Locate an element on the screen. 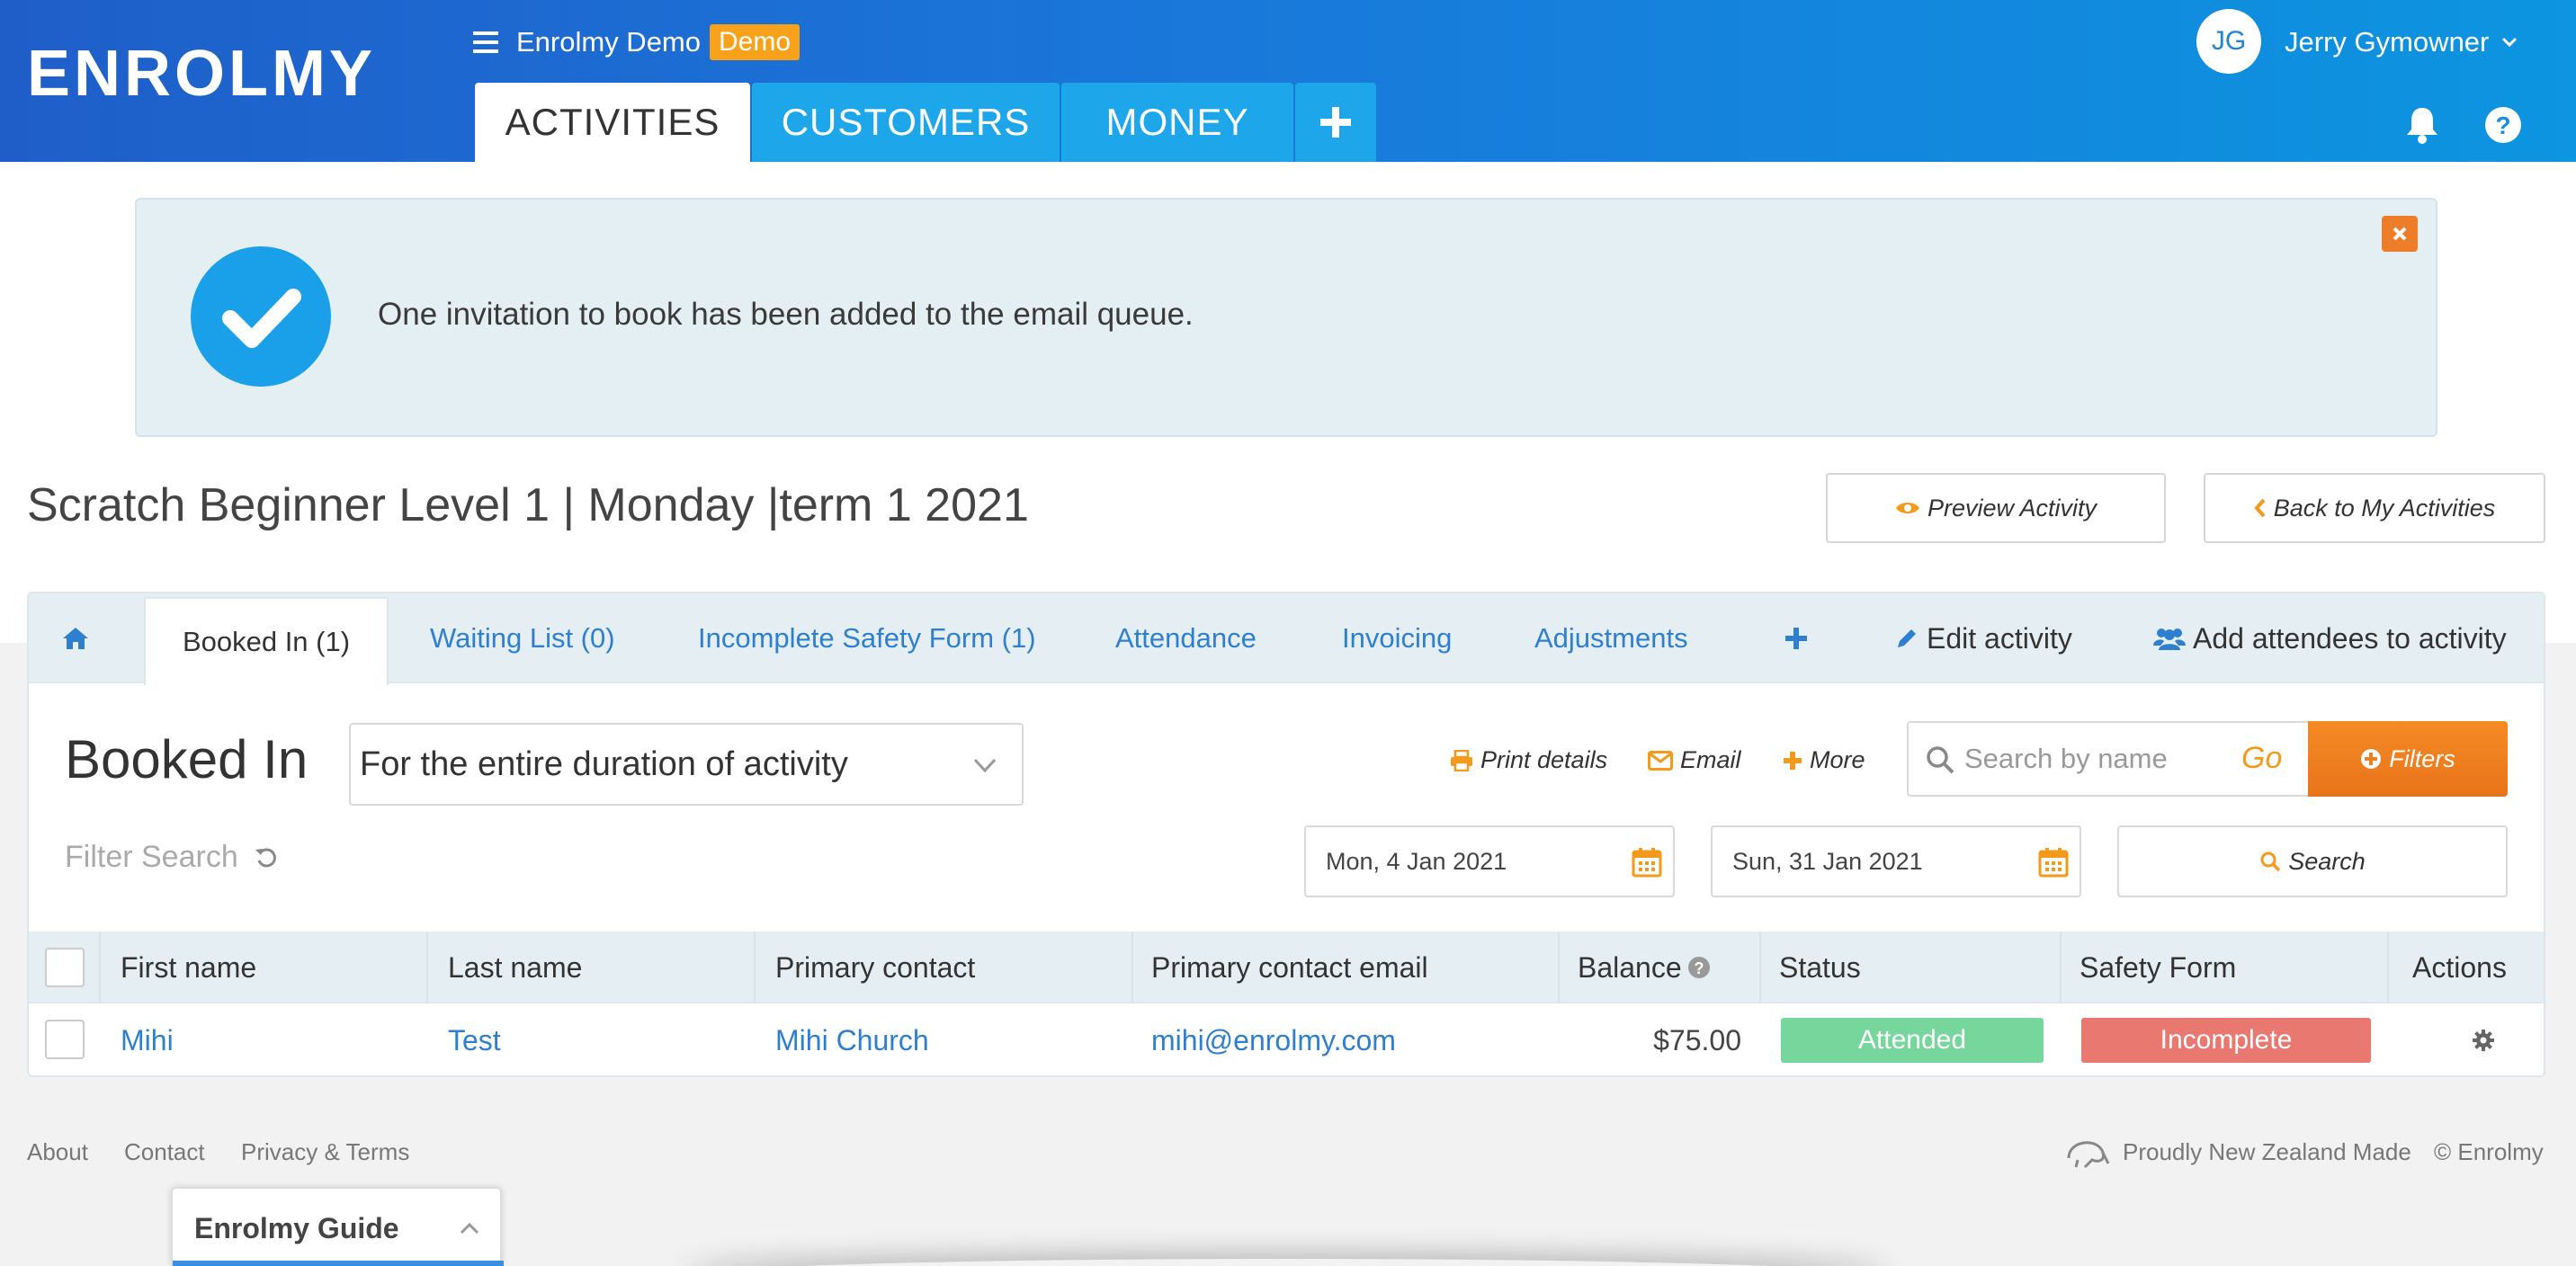  tab-customers: CUSTOMERS is located at coordinates (906, 122).